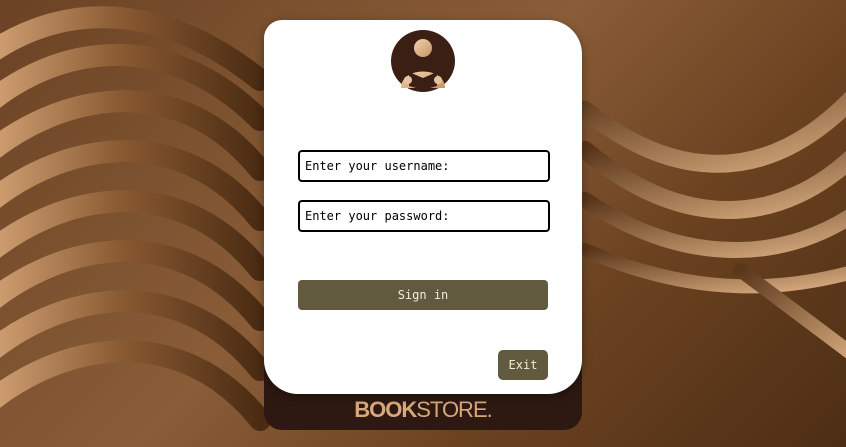 Image resolution: width=846 pixels, height=447 pixels. What do you see at coordinates (523, 365) in the screenshot?
I see `exit-button: Exit` at bounding box center [523, 365].